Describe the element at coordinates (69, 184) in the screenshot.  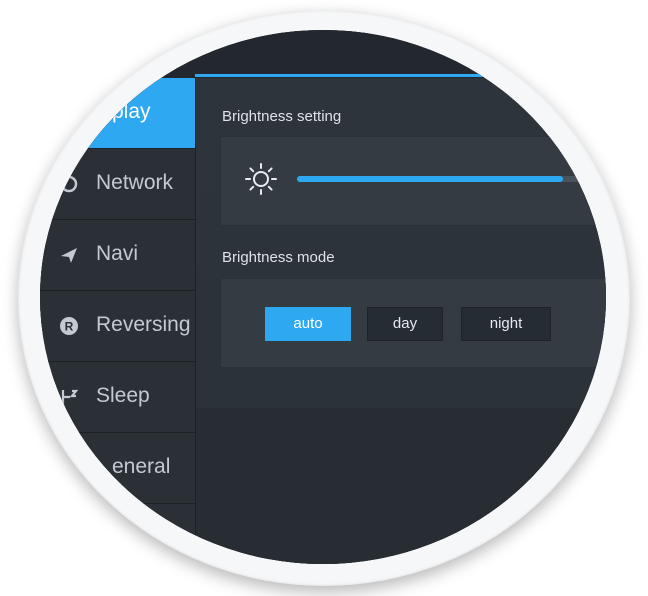
I see `network-icon` at that location.